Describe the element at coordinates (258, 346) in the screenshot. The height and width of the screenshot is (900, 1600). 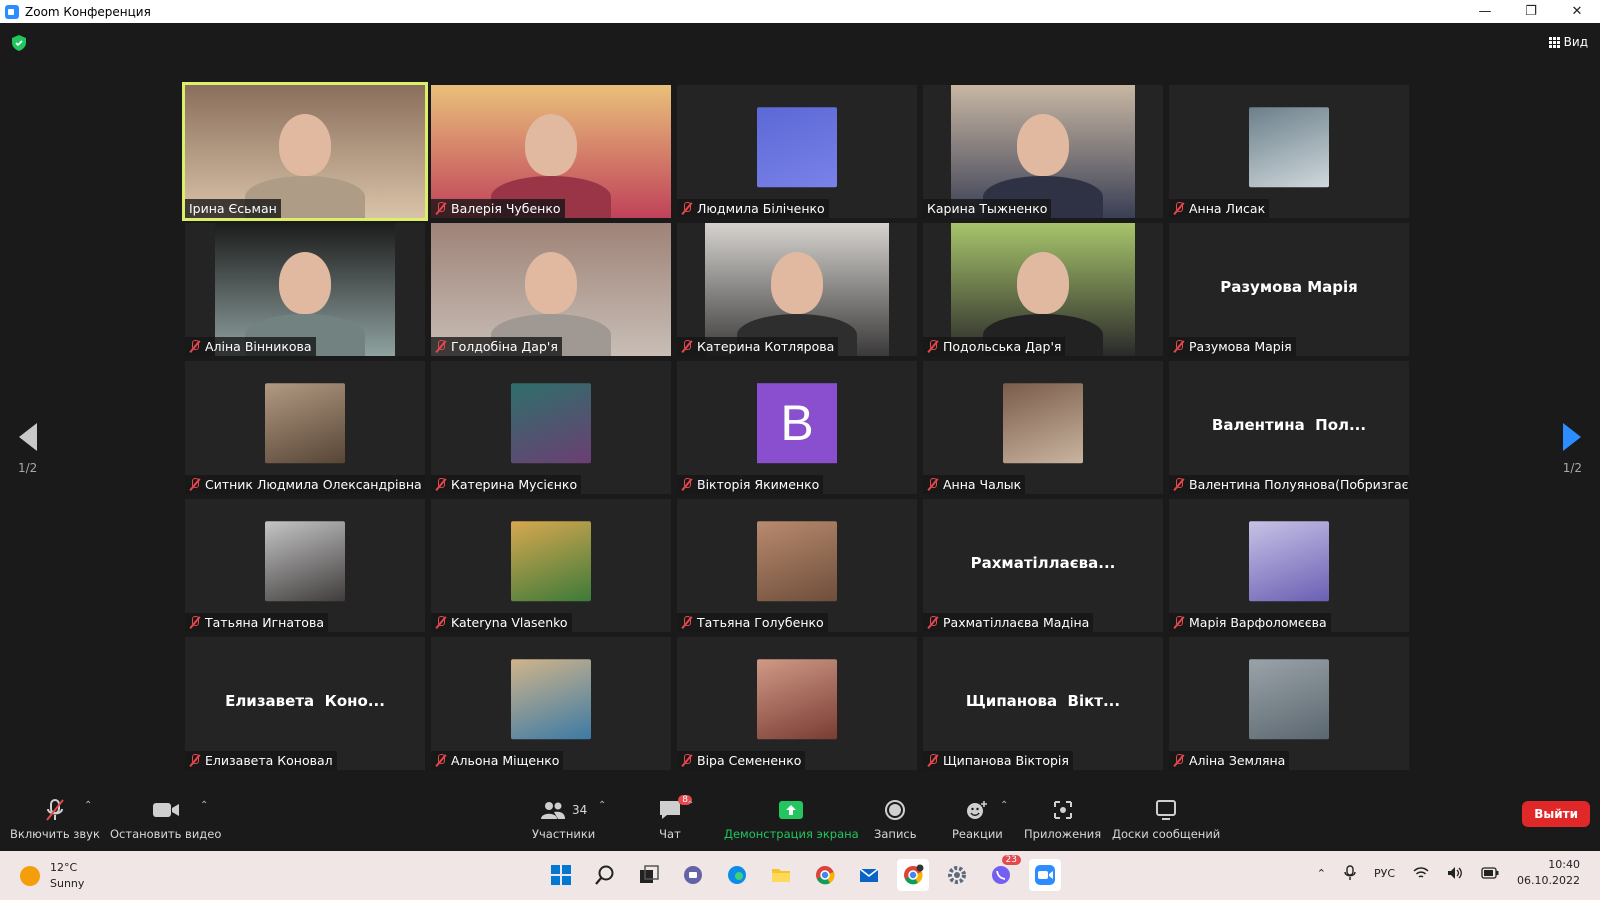
I see `participant-name: Аліна Вінникова` at that location.